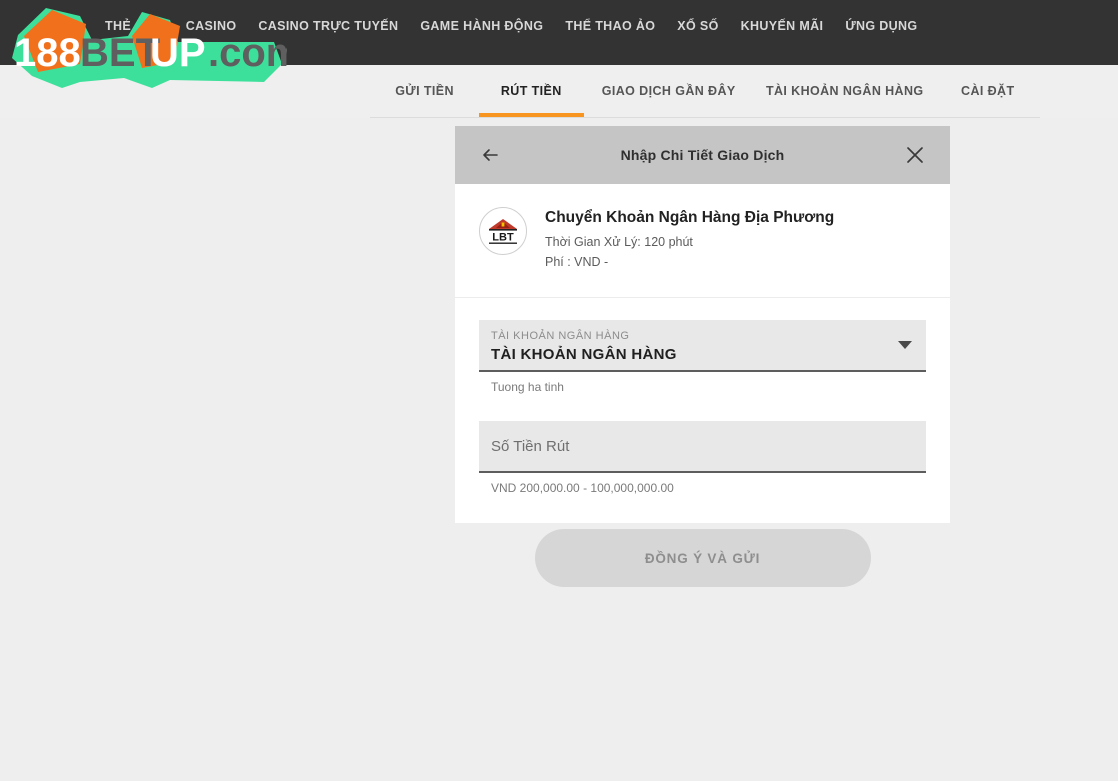  Describe the element at coordinates (584, 355) in the screenshot. I see `bank-account-value: TÀI KHOẢN NGÂN HÀNG` at that location.